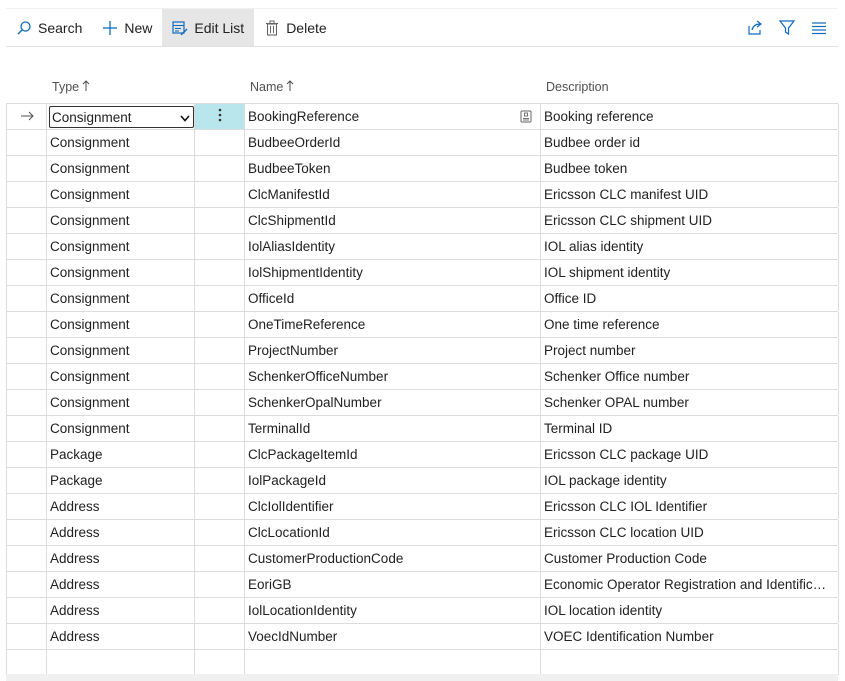 This screenshot has height=681, width=845. What do you see at coordinates (393, 506) in the screenshot?
I see `name-cell: ClcIolIdentifier` at bounding box center [393, 506].